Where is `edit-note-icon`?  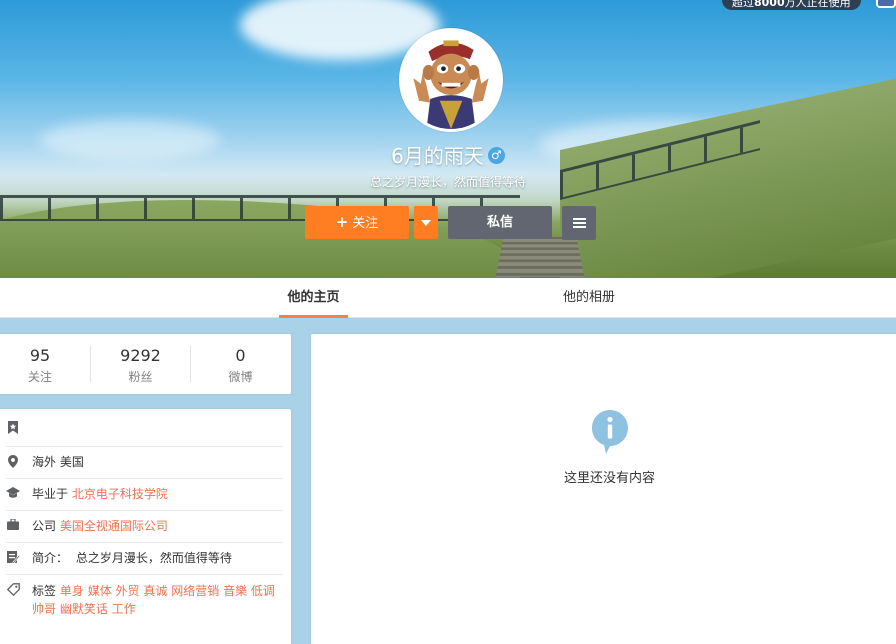 edit-note-icon is located at coordinates (13, 558).